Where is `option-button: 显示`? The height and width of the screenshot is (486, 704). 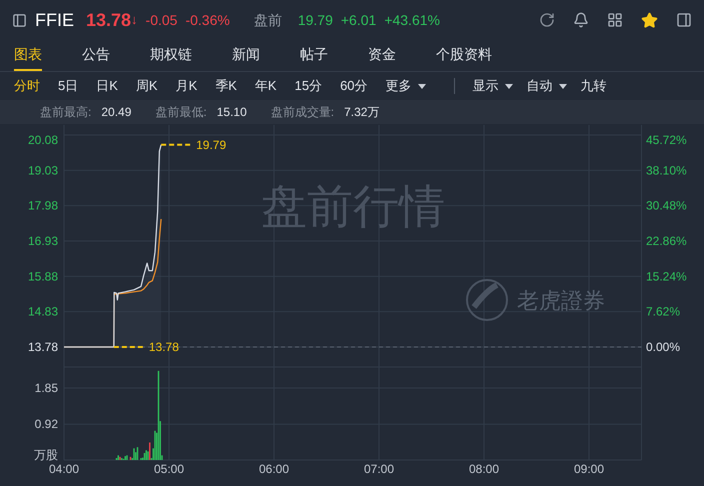 option-button: 显示 is located at coordinates (492, 86).